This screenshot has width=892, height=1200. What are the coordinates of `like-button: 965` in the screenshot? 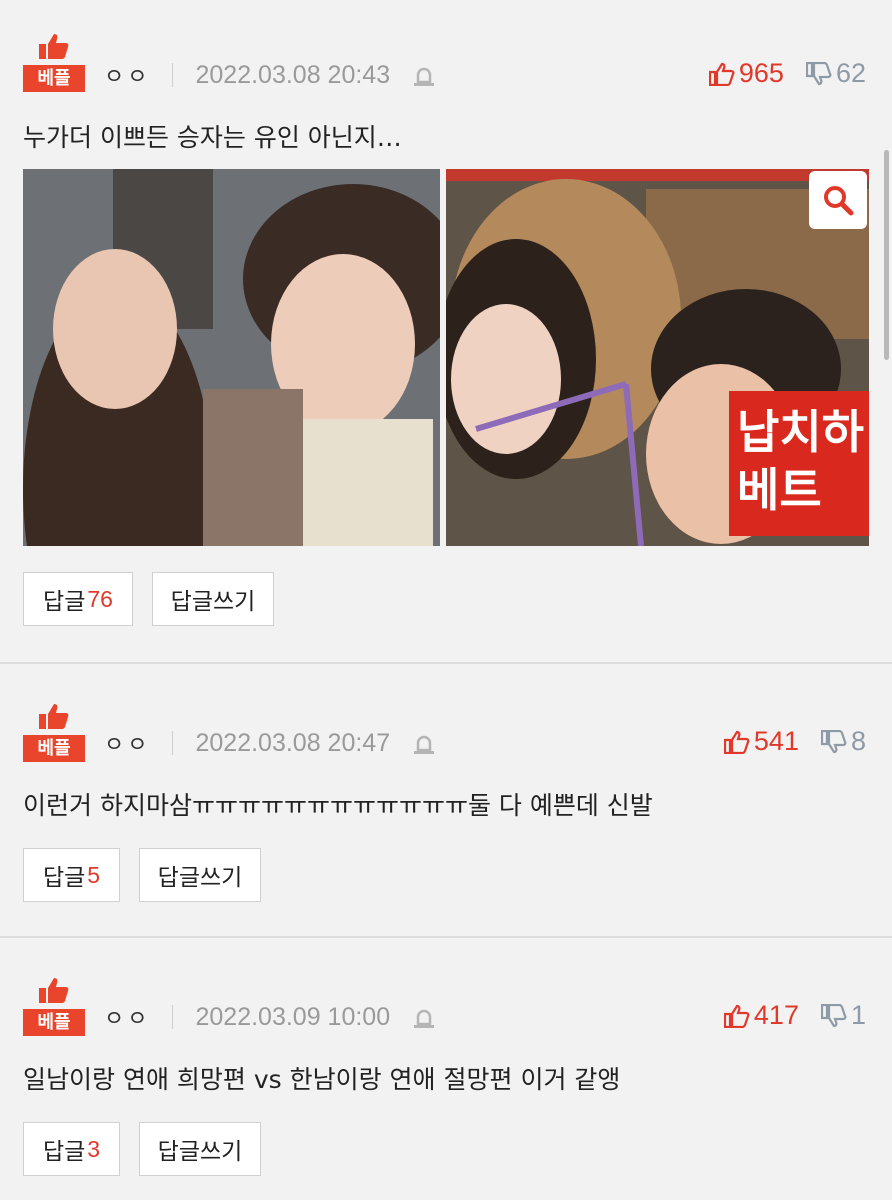 It's located at (746, 73).